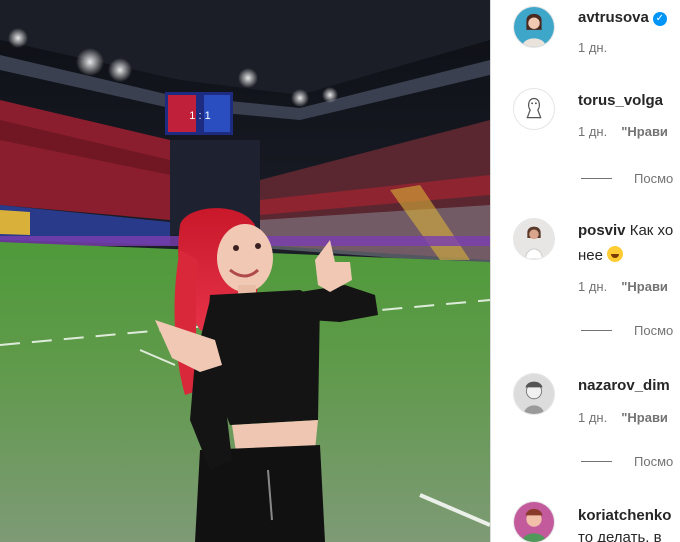  Describe the element at coordinates (624, 515) in the screenshot. I see `comment-username: koriatchenko` at that location.